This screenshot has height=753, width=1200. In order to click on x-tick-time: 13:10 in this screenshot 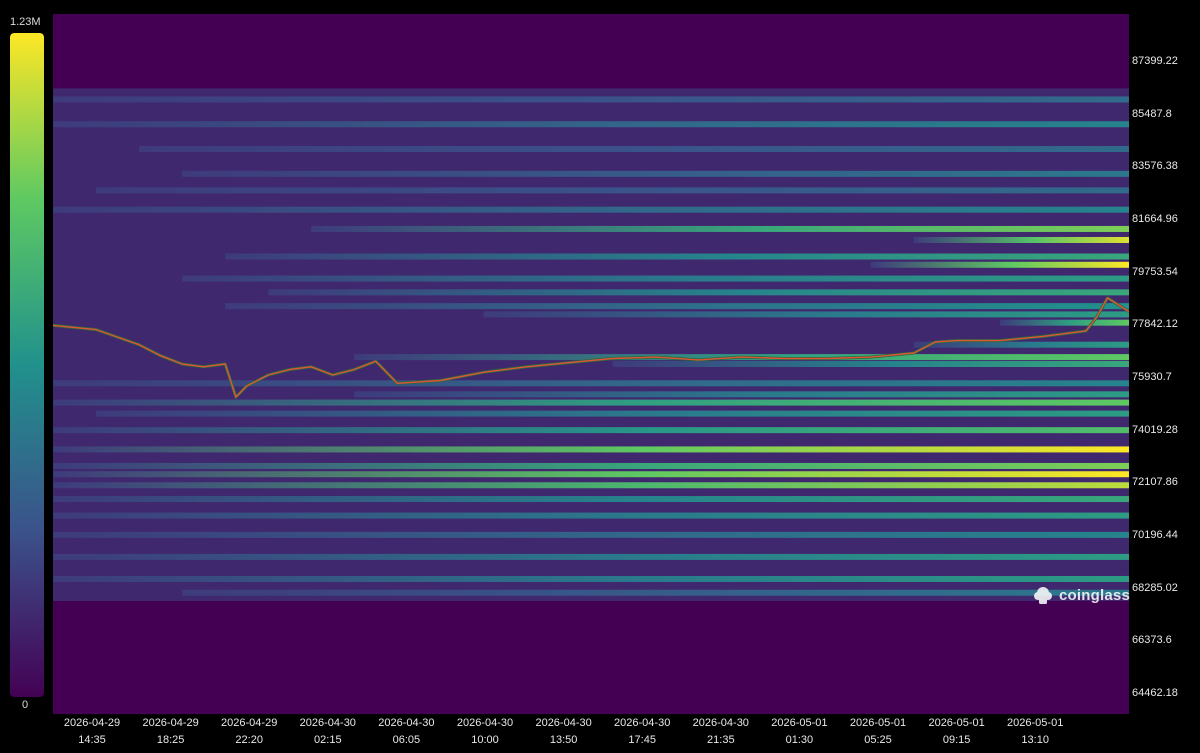, I will do `click(1035, 740)`.